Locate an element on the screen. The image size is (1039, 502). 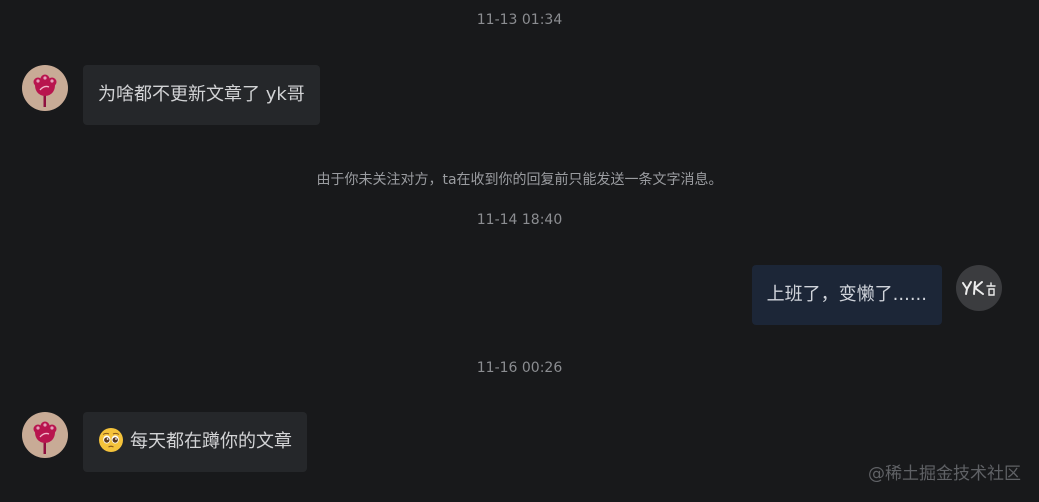
message-bubble-incoming: 每天都在蹲你的文章 is located at coordinates (195, 442).